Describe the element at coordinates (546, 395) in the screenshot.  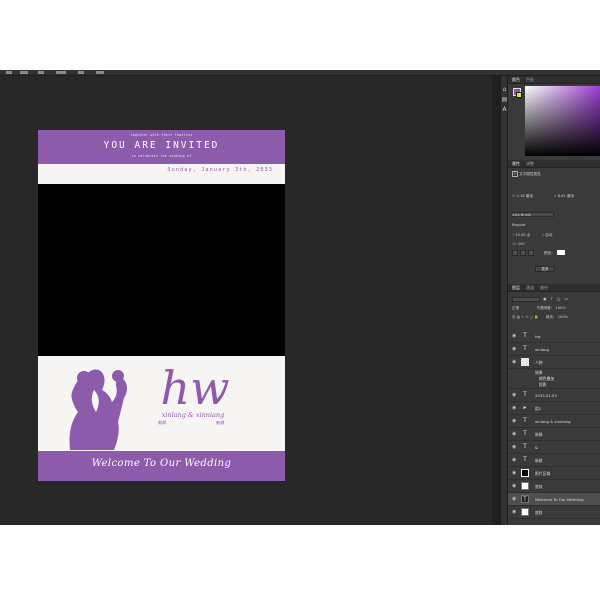
I see `layer-name: 2033.01.03` at that location.